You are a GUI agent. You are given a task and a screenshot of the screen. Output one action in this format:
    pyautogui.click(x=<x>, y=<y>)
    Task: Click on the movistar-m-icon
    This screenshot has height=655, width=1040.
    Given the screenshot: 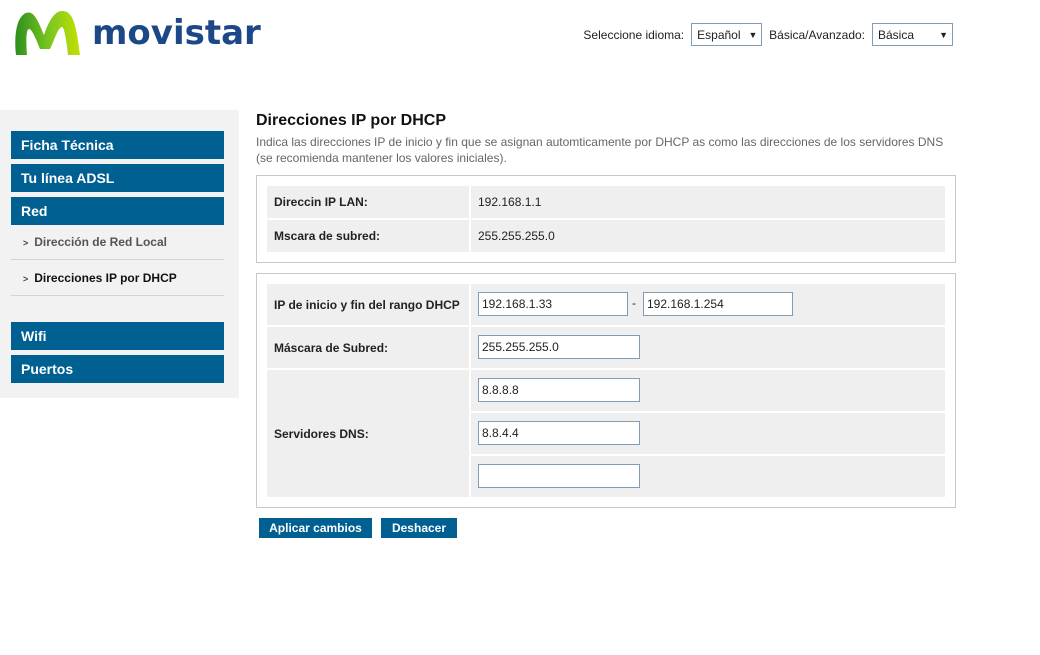 What is the action you would take?
    pyautogui.click(x=47, y=33)
    